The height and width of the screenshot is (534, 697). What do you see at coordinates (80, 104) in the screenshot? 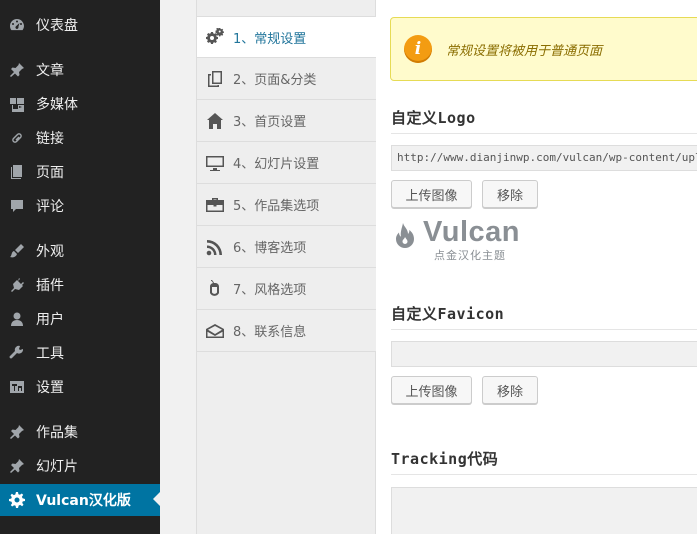
I see `sidebar-item-media: 多媒体` at bounding box center [80, 104].